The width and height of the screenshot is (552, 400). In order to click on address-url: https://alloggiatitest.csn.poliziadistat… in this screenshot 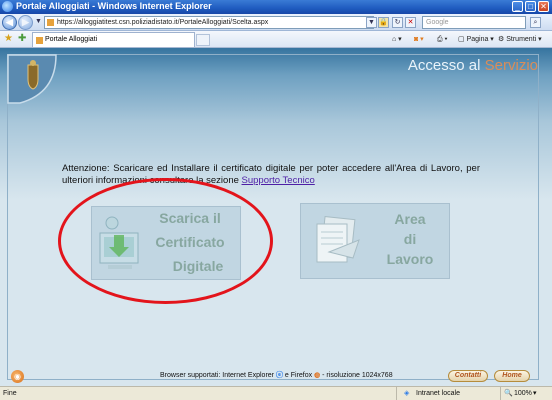, I will do `click(163, 22)`.